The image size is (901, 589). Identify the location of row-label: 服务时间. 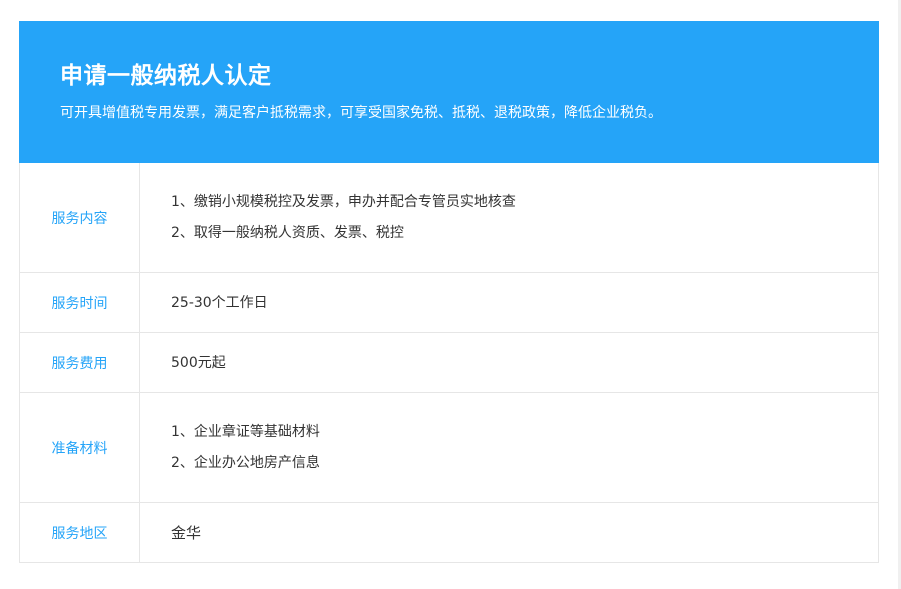
(80, 302).